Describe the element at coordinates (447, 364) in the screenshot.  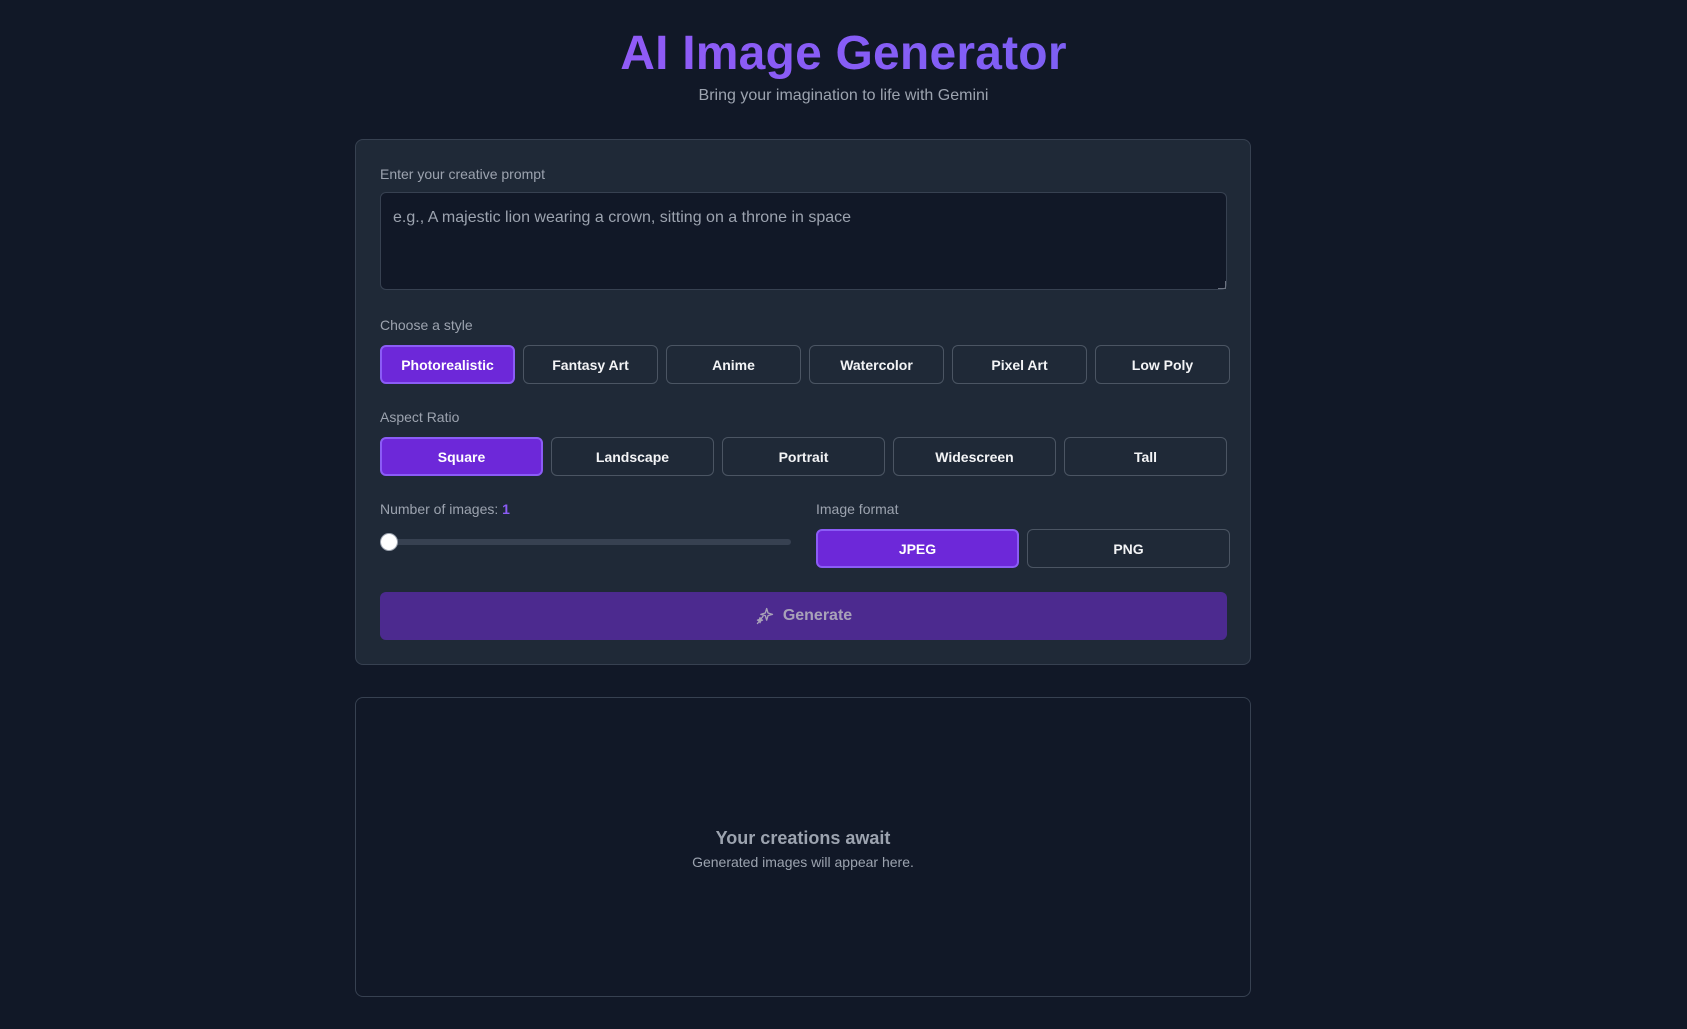
I see `style-option-photorealistic: Photorealistic` at that location.